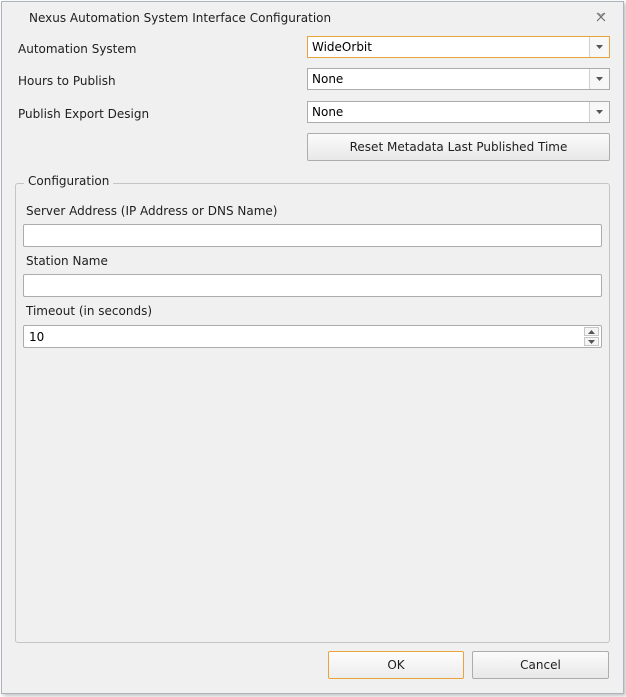 This screenshot has width=626, height=697. What do you see at coordinates (312, 285) in the screenshot?
I see `station-name-input` at bounding box center [312, 285].